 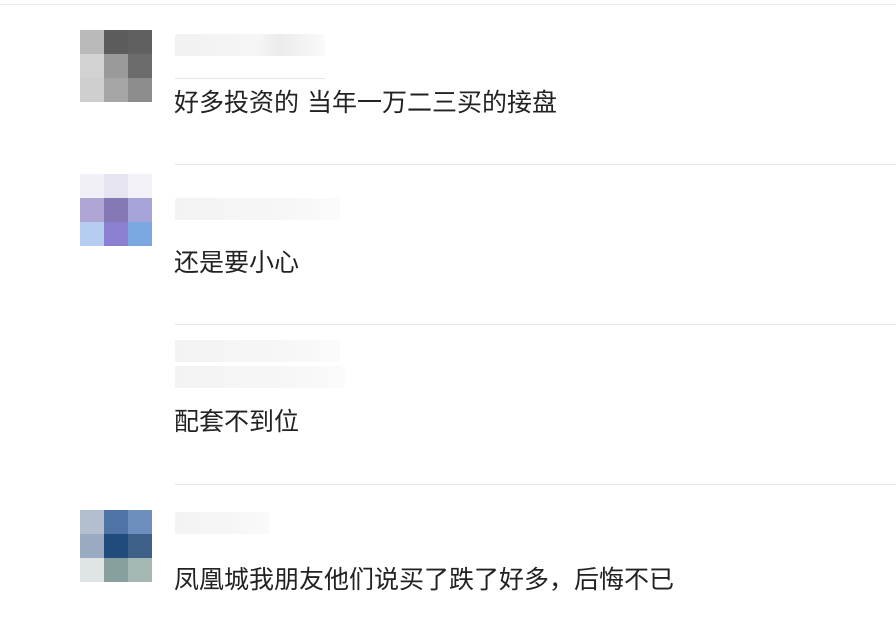 I want to click on top-divider, so click(x=448, y=4).